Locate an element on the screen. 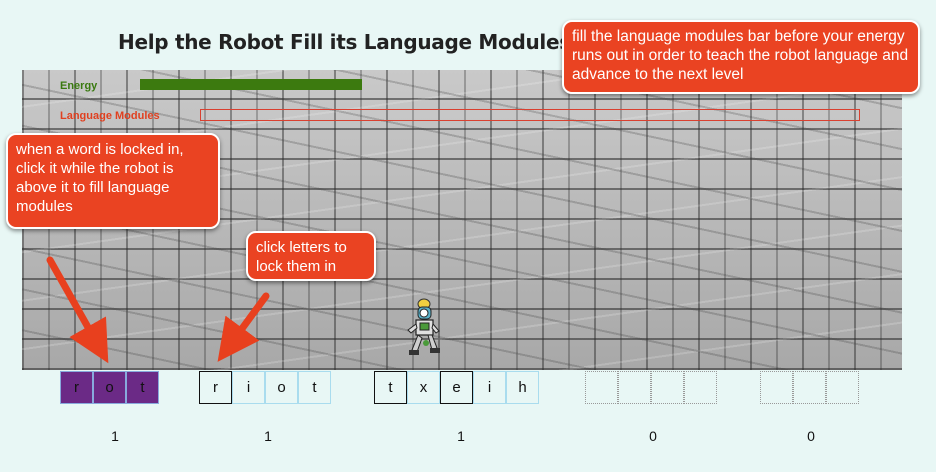 This screenshot has width=936, height=472. word-1: rot is located at coordinates (109, 387).